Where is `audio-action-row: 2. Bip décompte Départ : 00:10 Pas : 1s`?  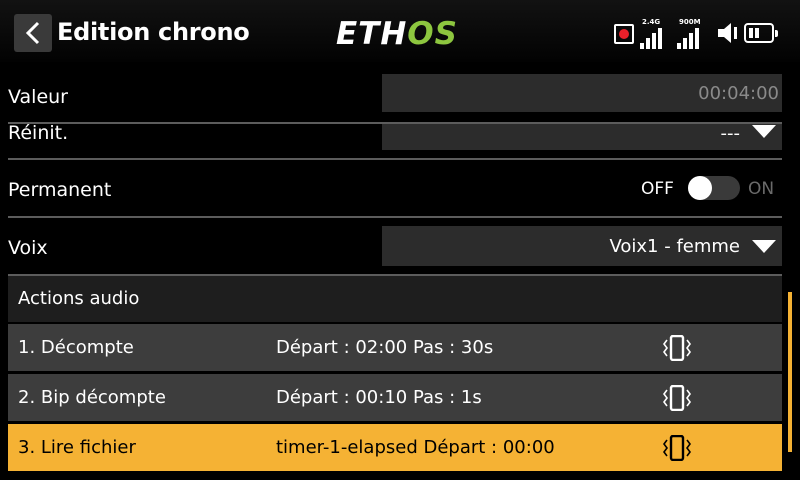 audio-action-row: 2. Bip décompte Départ : 00:10 Pas : 1s is located at coordinates (395, 397).